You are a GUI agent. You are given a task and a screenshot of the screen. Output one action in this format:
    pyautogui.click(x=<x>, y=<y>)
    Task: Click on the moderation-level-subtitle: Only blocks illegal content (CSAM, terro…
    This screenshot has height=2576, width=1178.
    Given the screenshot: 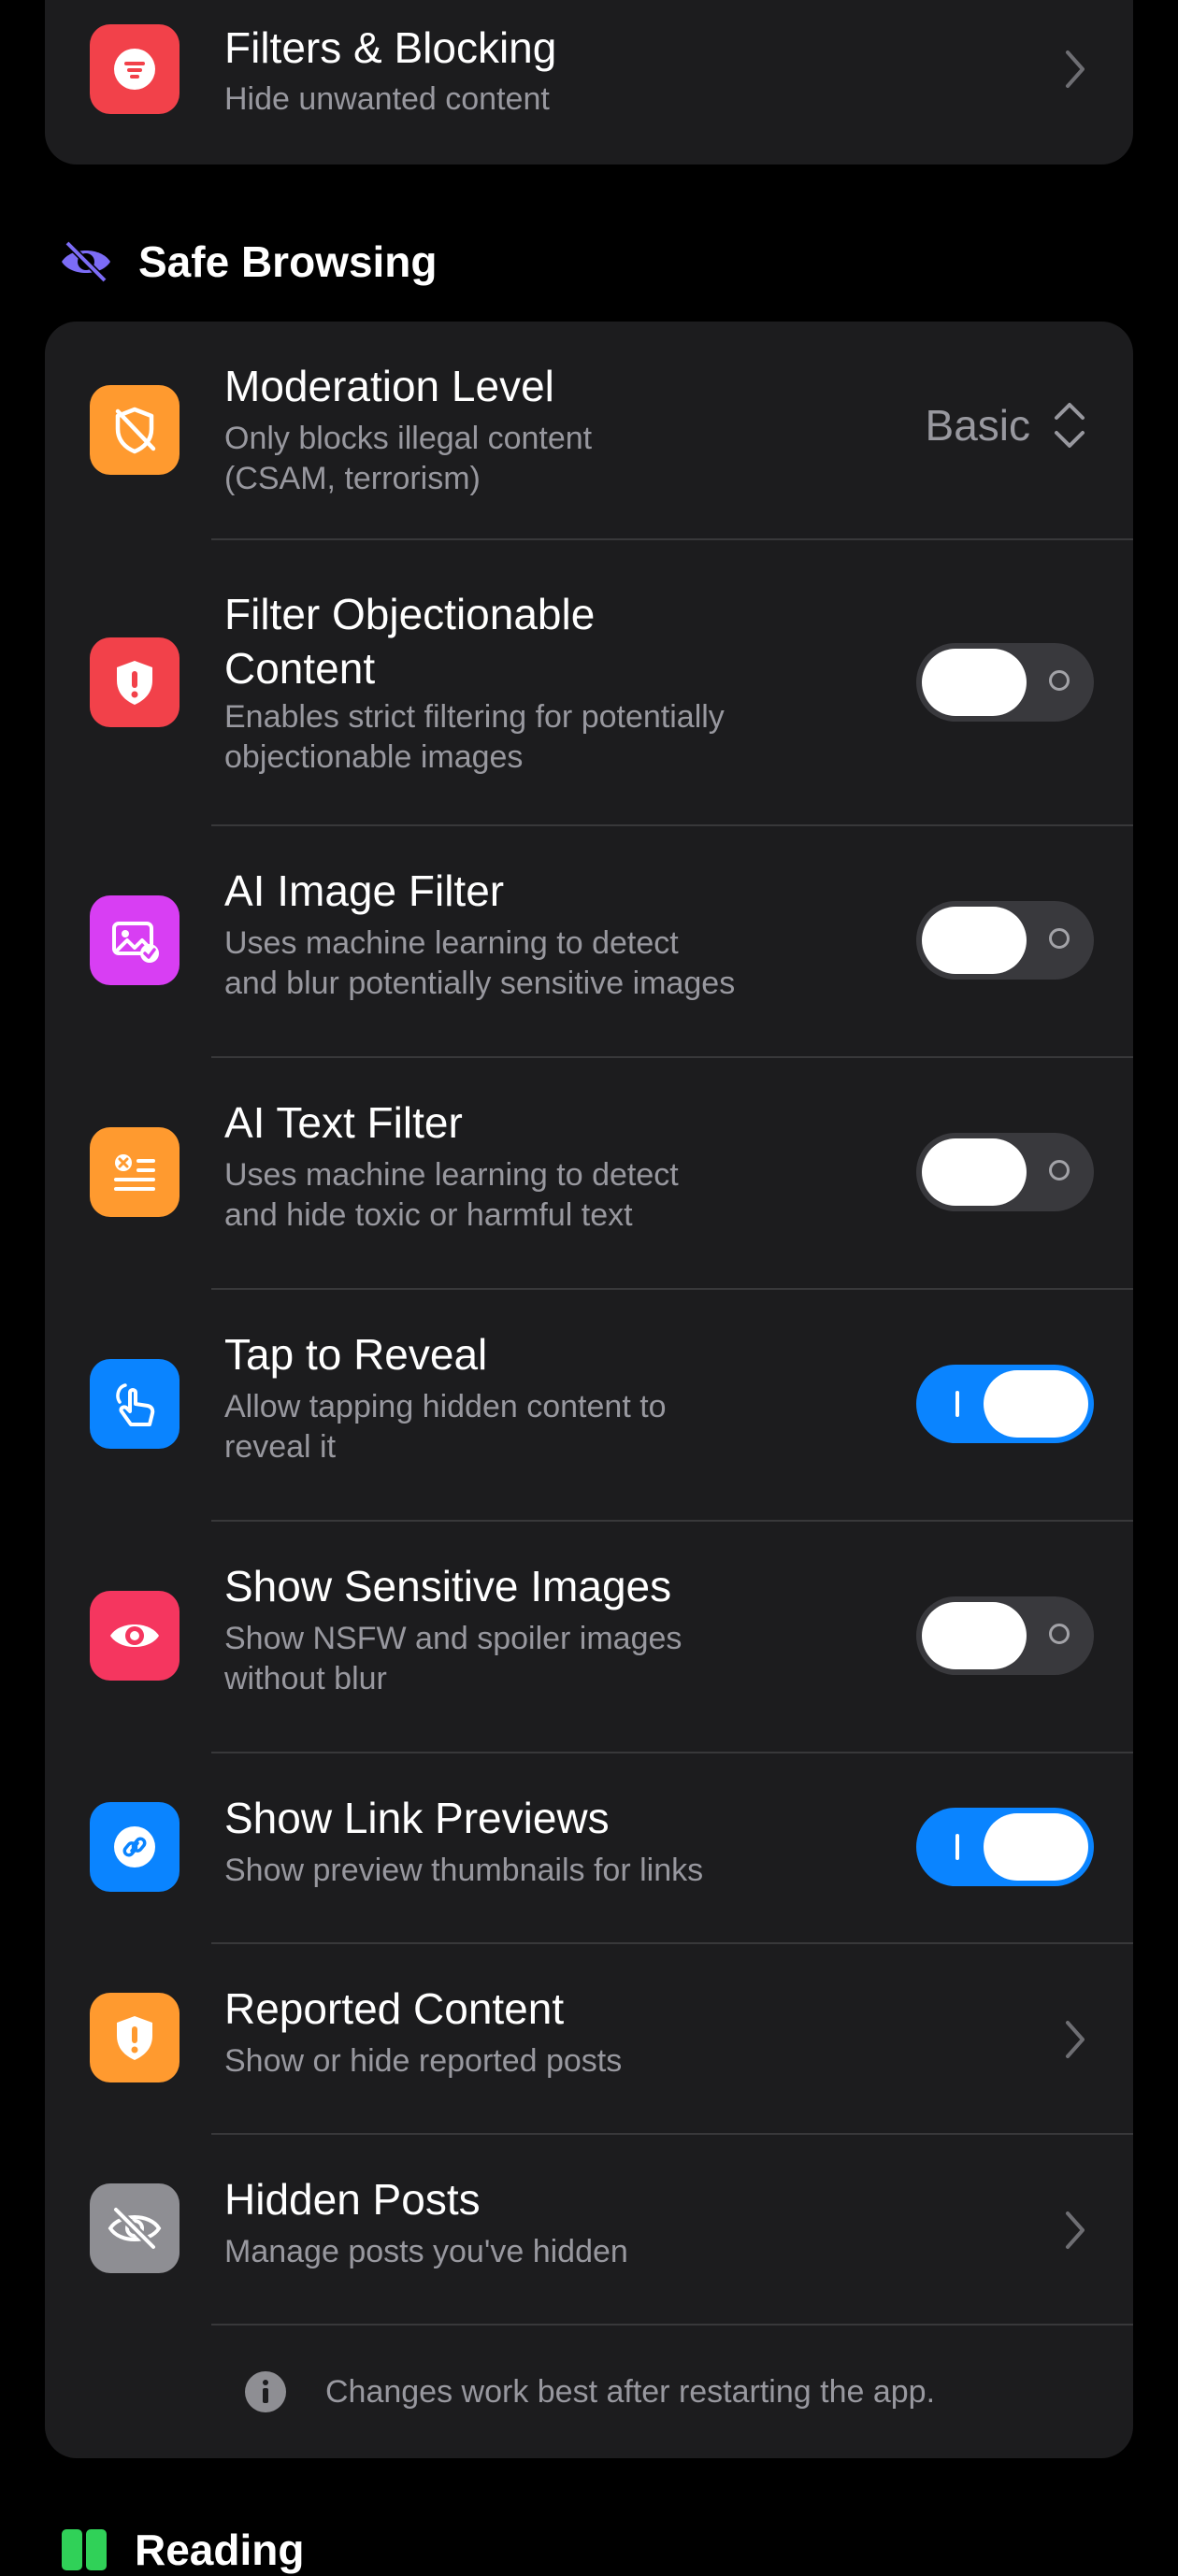 What is the action you would take?
    pyautogui.click(x=409, y=458)
    